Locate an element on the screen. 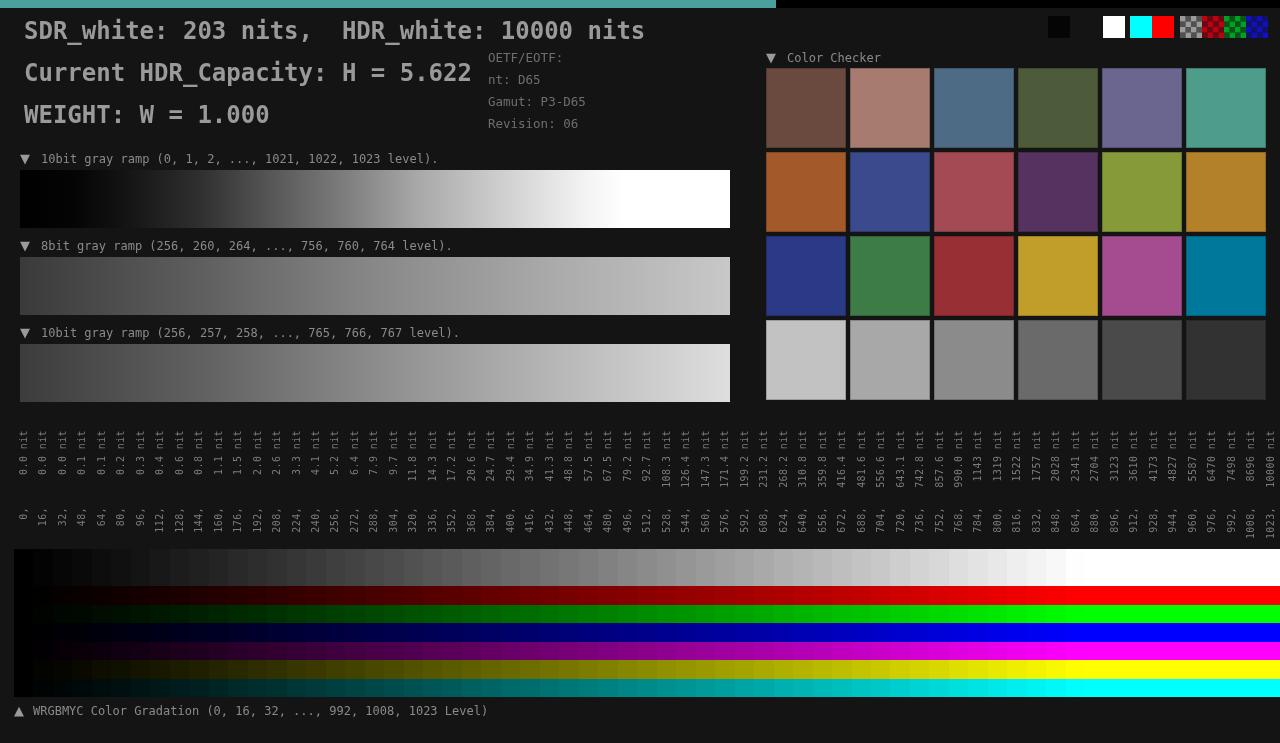  luminance-label: 108.3 nit is located at coordinates (666, 459).